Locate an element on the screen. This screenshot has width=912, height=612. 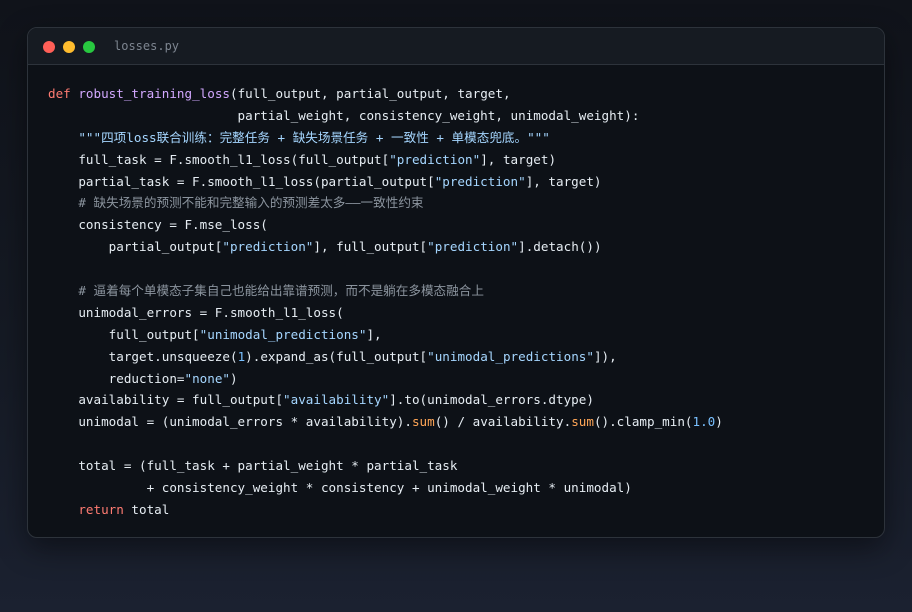
code-token: # 缺失场景的预测不能和完整输入的预测差太多——一致性约束 is located at coordinates (251, 203).